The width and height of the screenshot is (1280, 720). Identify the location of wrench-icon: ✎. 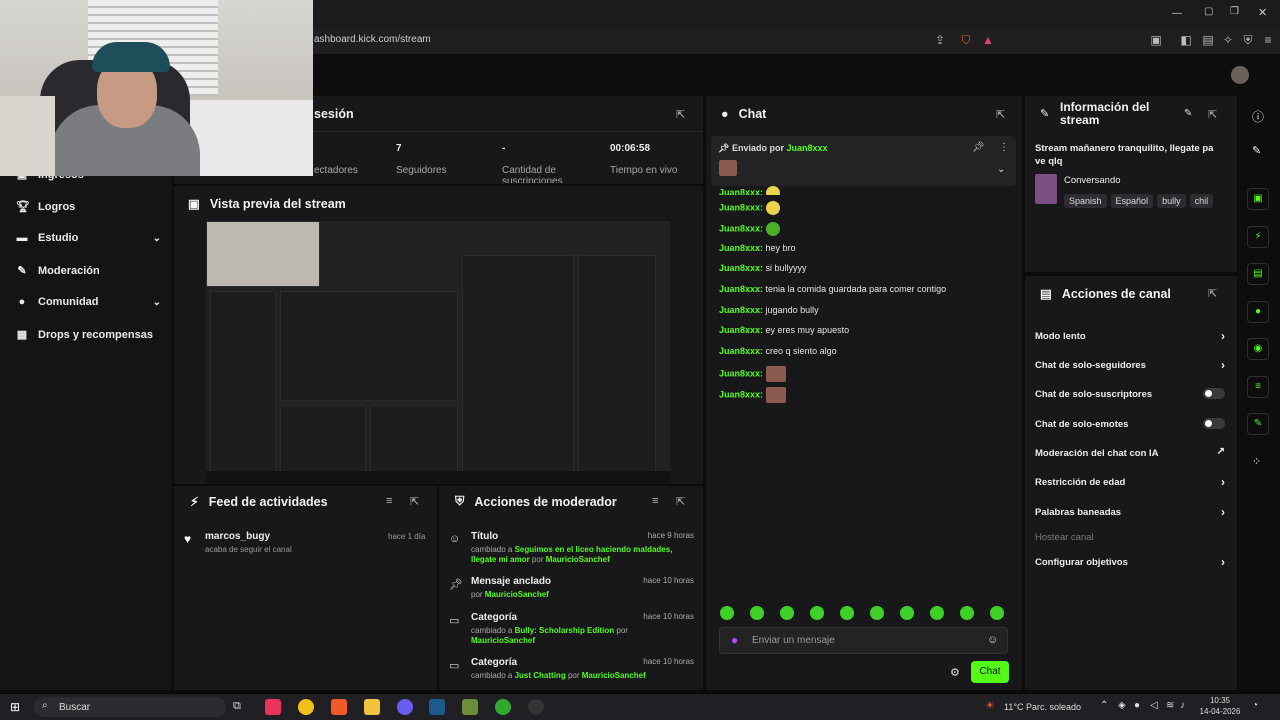
(22, 271).